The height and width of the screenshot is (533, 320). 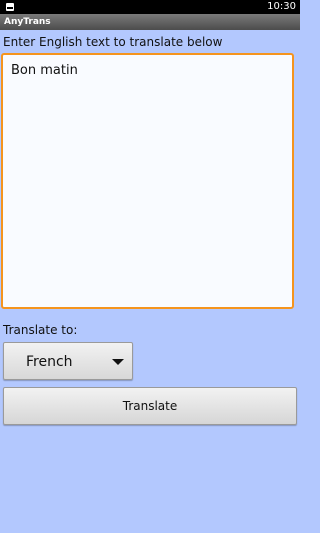 I want to click on dropdown-caret-icon, so click(x=118, y=362).